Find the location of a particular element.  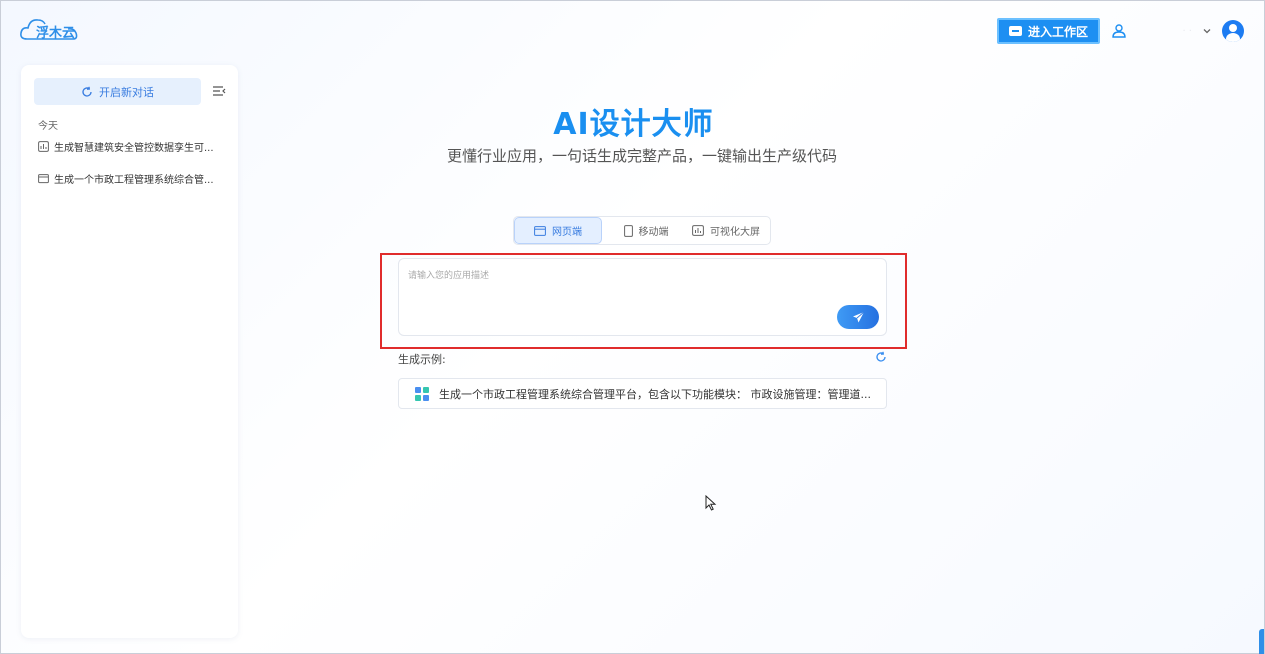

page-subtitle: 更懂行业应用，一句话生成完整产品，一键输出生产级代码 is located at coordinates (641, 156).